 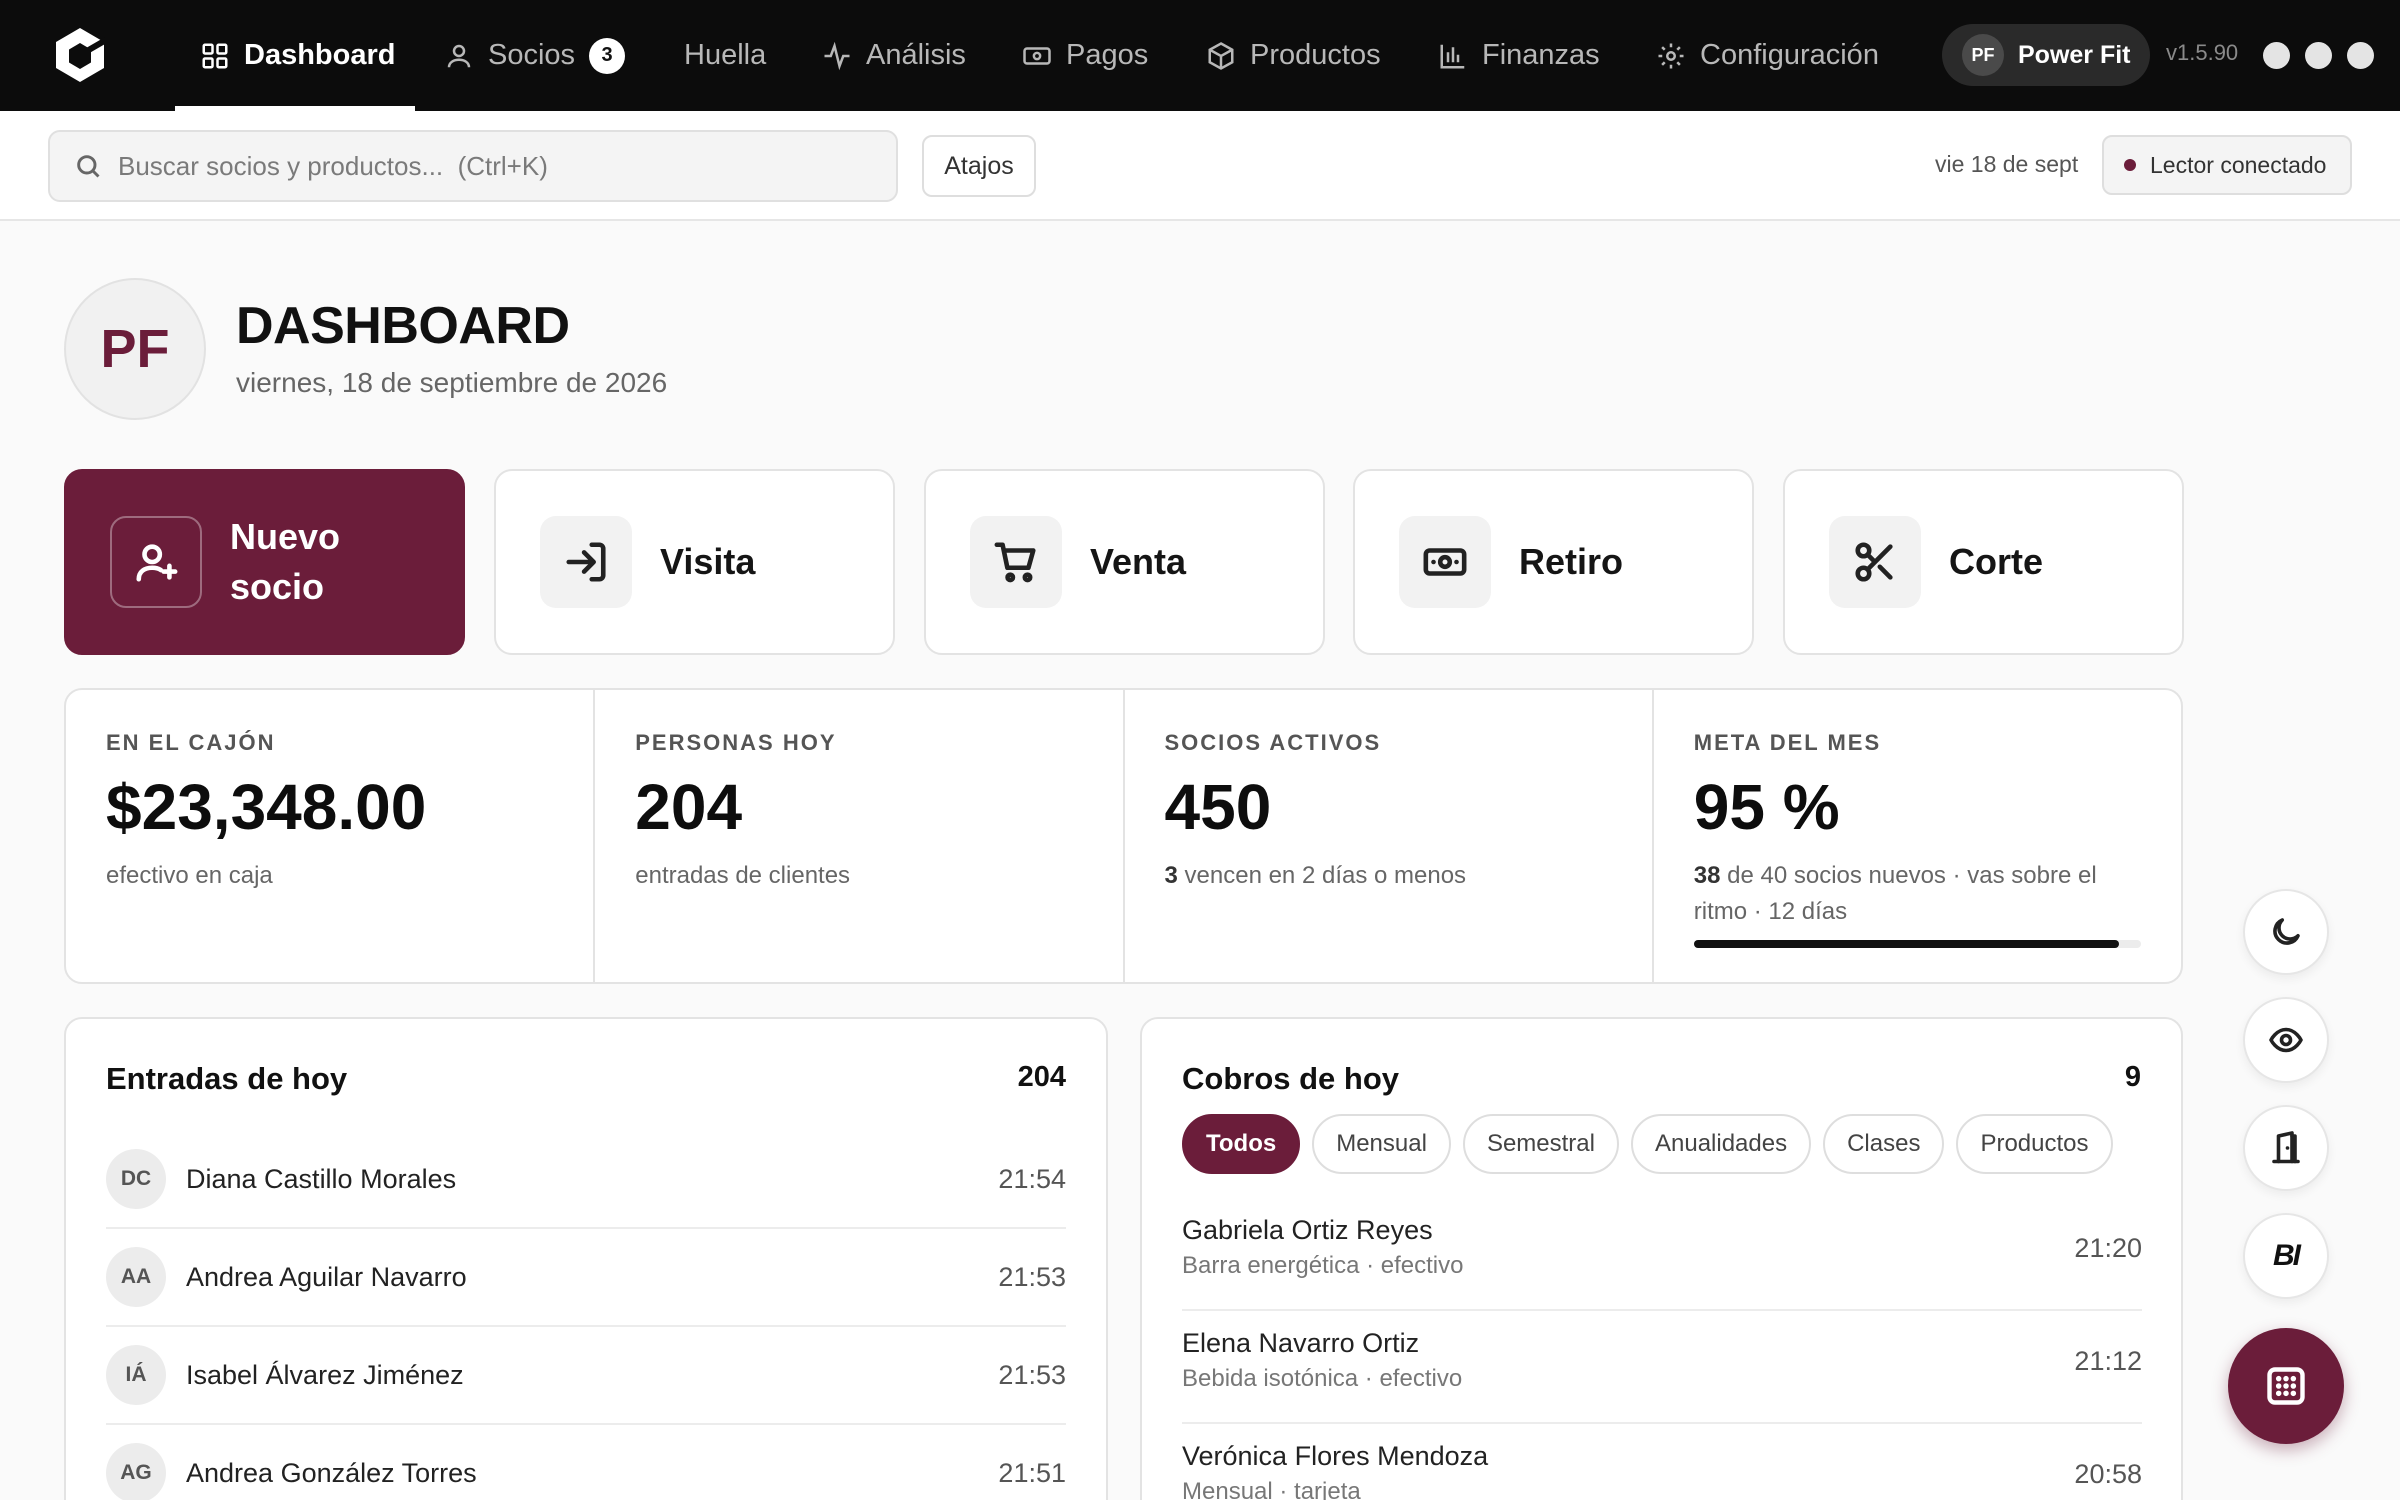 I want to click on stat-cash-drawer: EN EL CAJÓN $23,348.00 efectivo en caja, so click(x=331, y=836).